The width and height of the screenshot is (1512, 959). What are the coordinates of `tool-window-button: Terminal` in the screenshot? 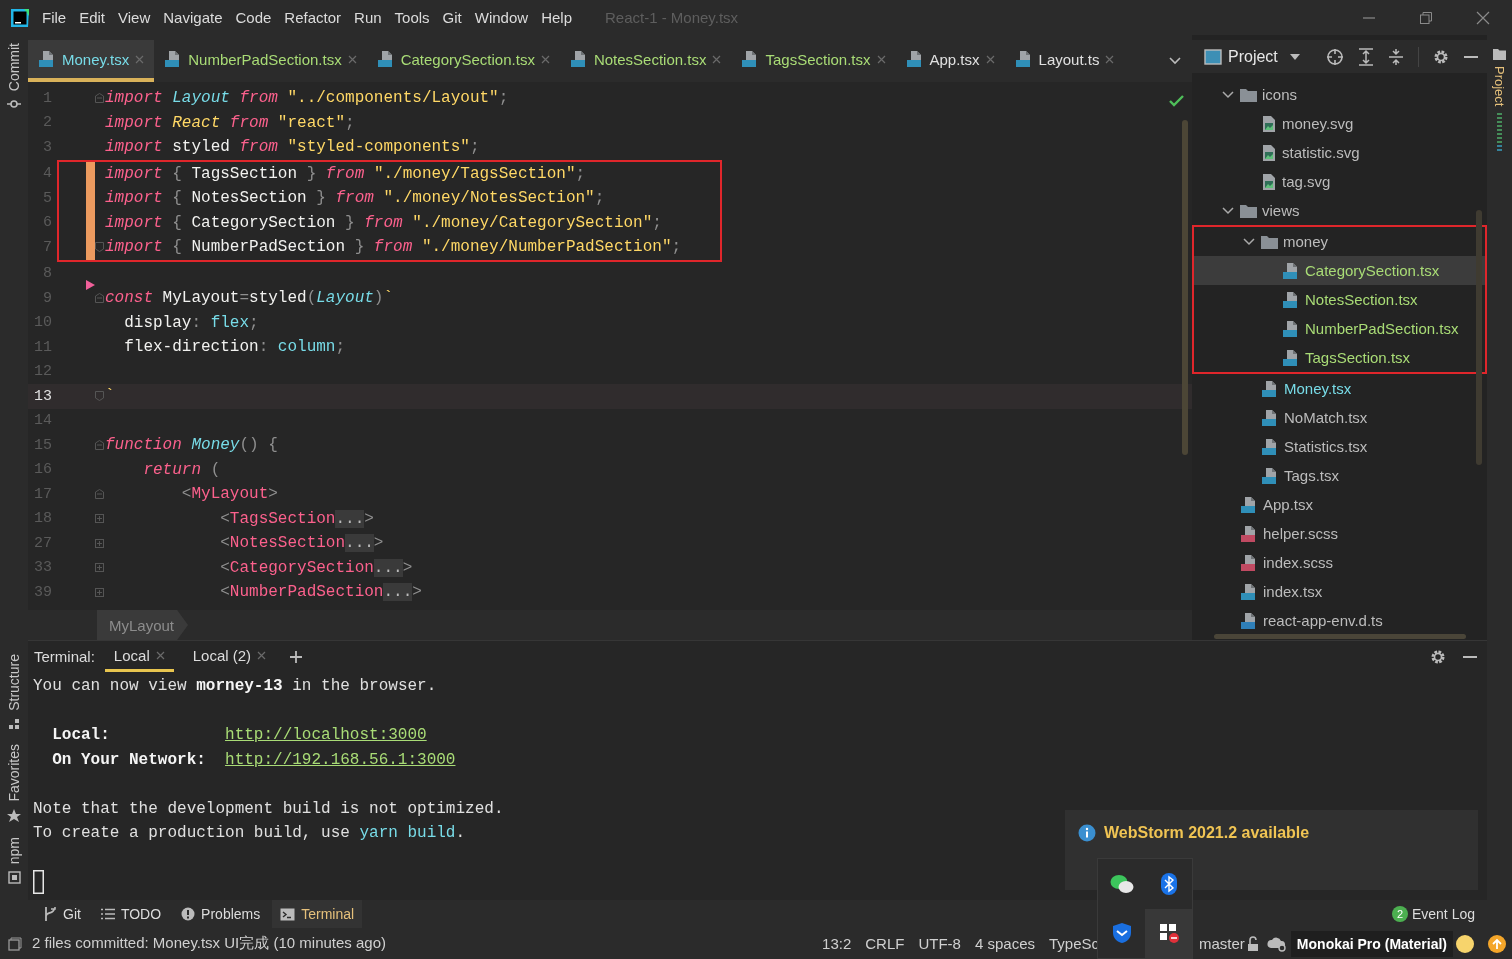 It's located at (317, 914).